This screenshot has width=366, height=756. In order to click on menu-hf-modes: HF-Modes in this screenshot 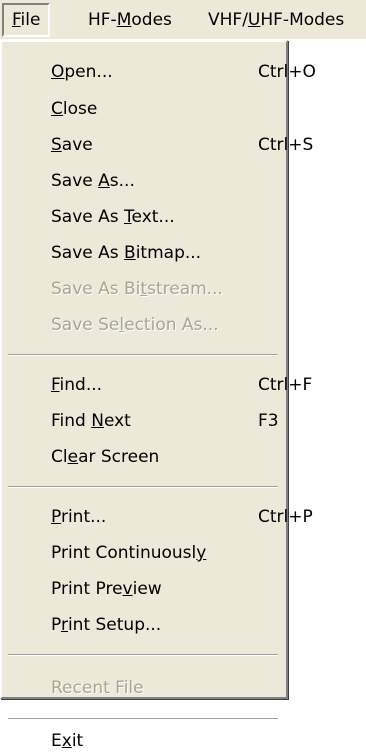, I will do `click(130, 20)`.